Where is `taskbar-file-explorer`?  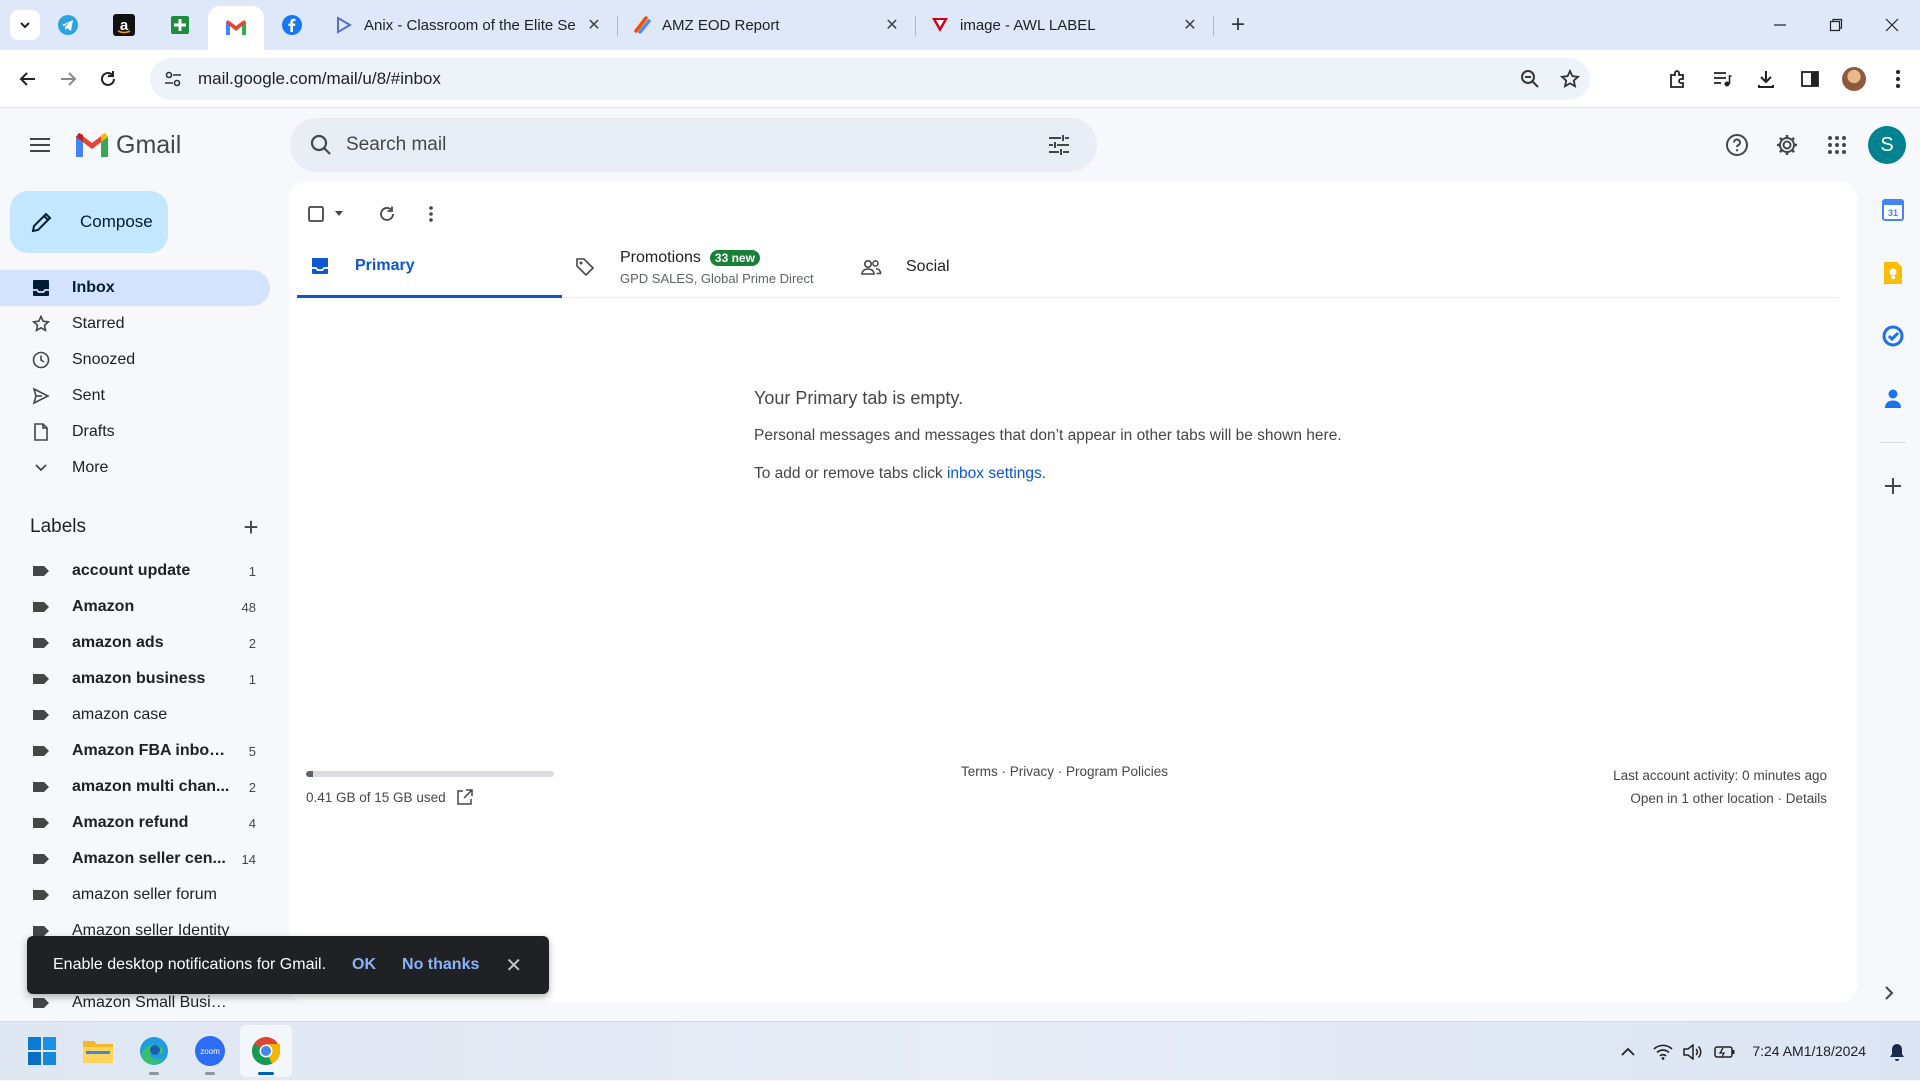 taskbar-file-explorer is located at coordinates (98, 1051).